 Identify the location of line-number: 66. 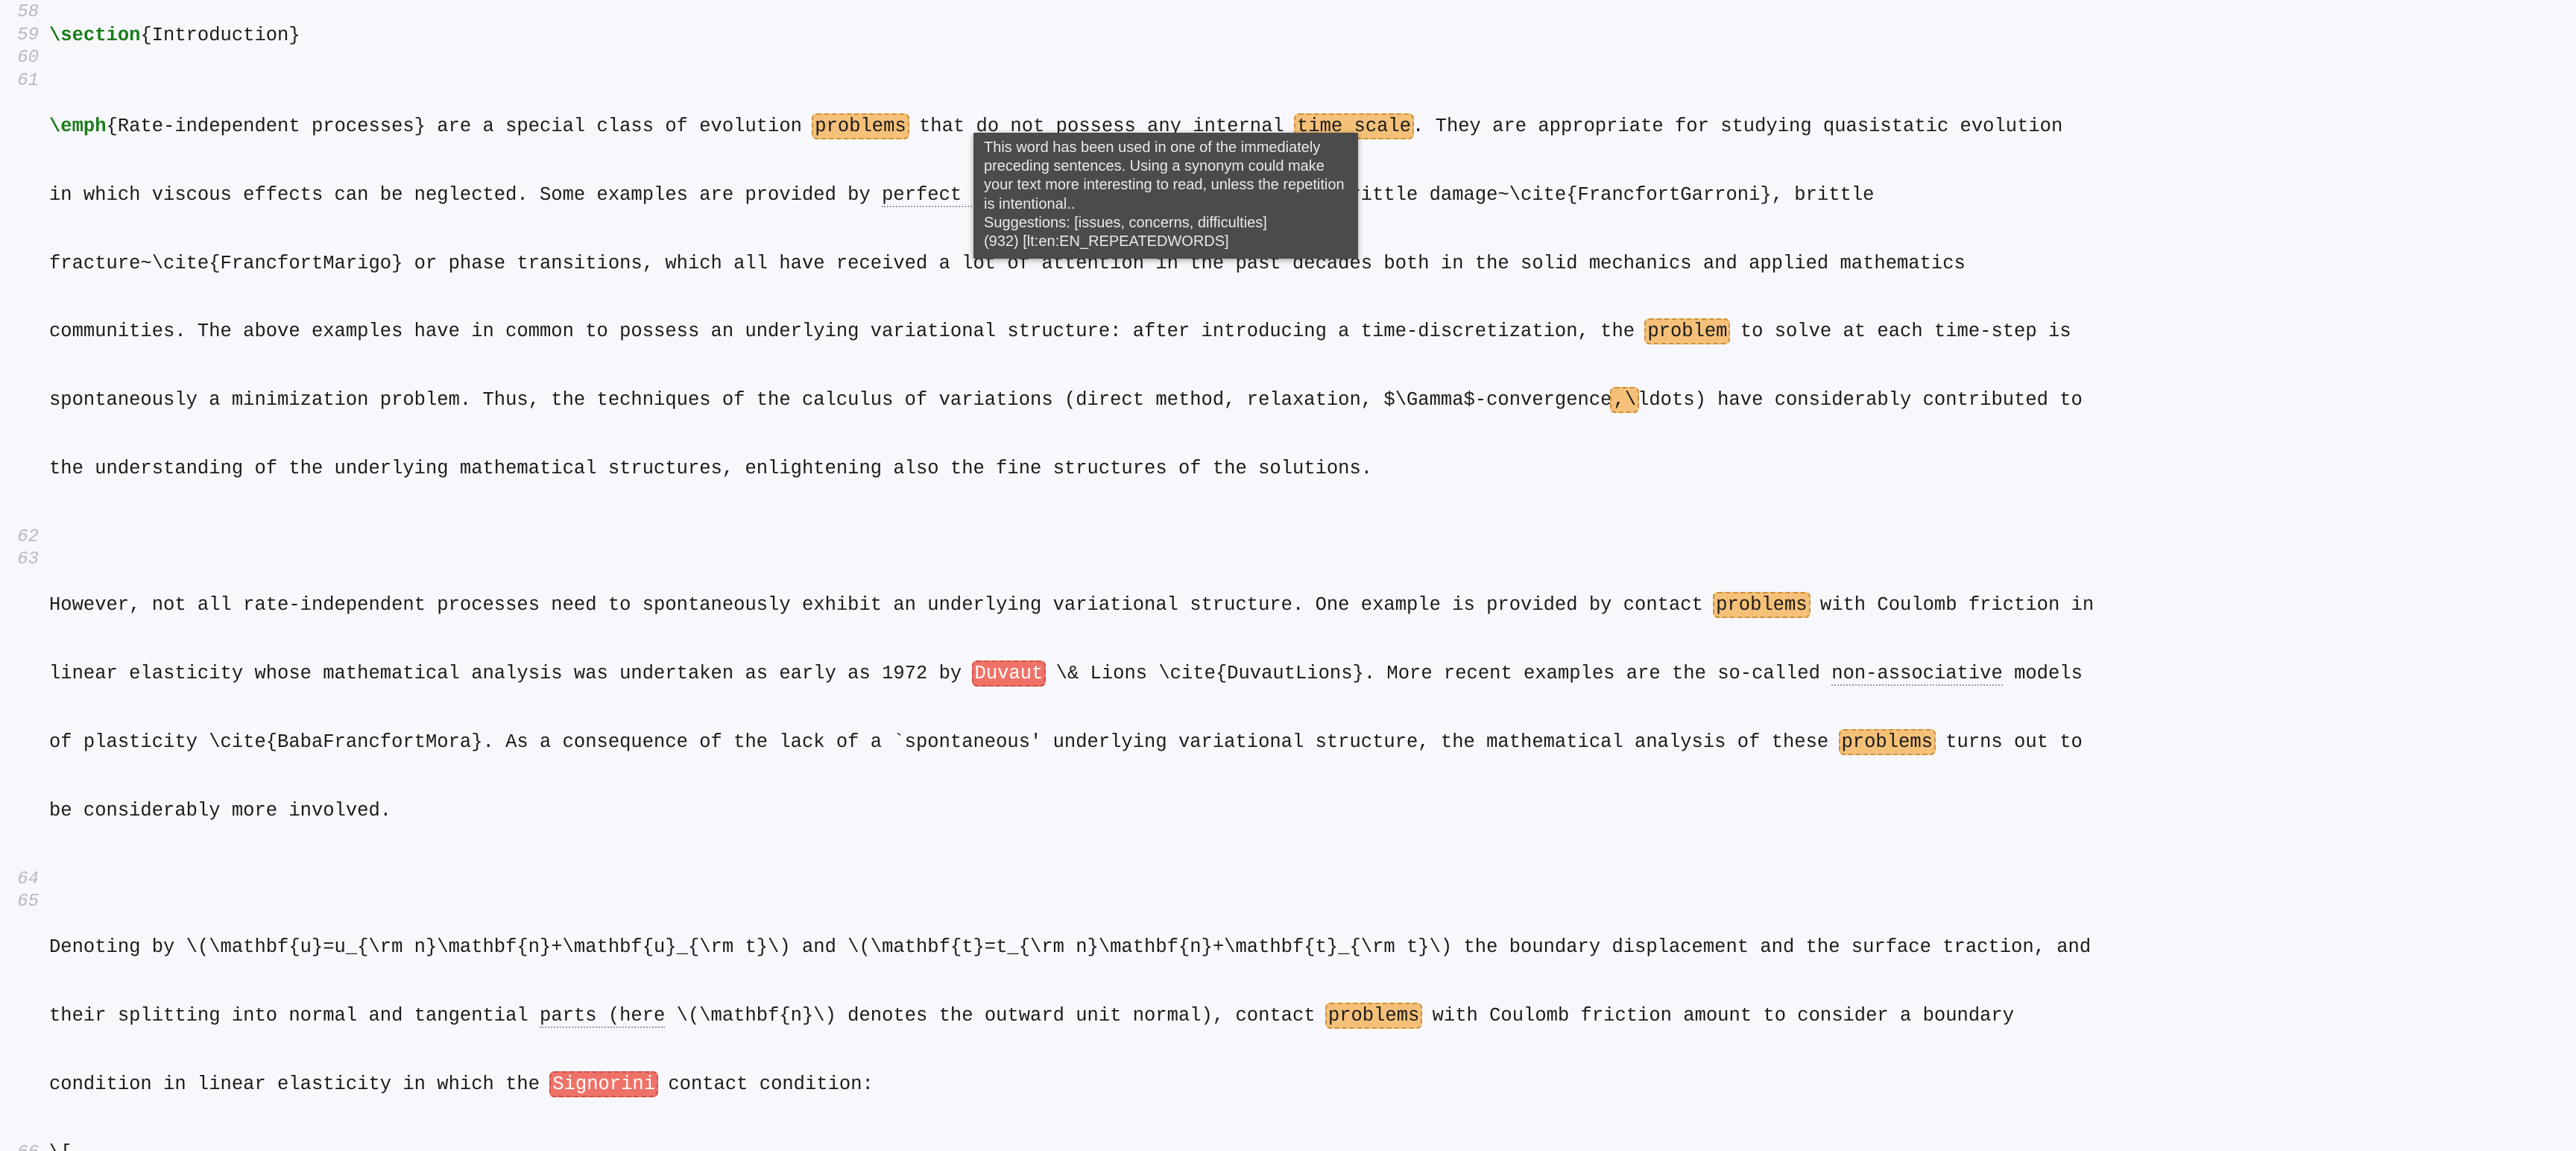
(24, 1146).